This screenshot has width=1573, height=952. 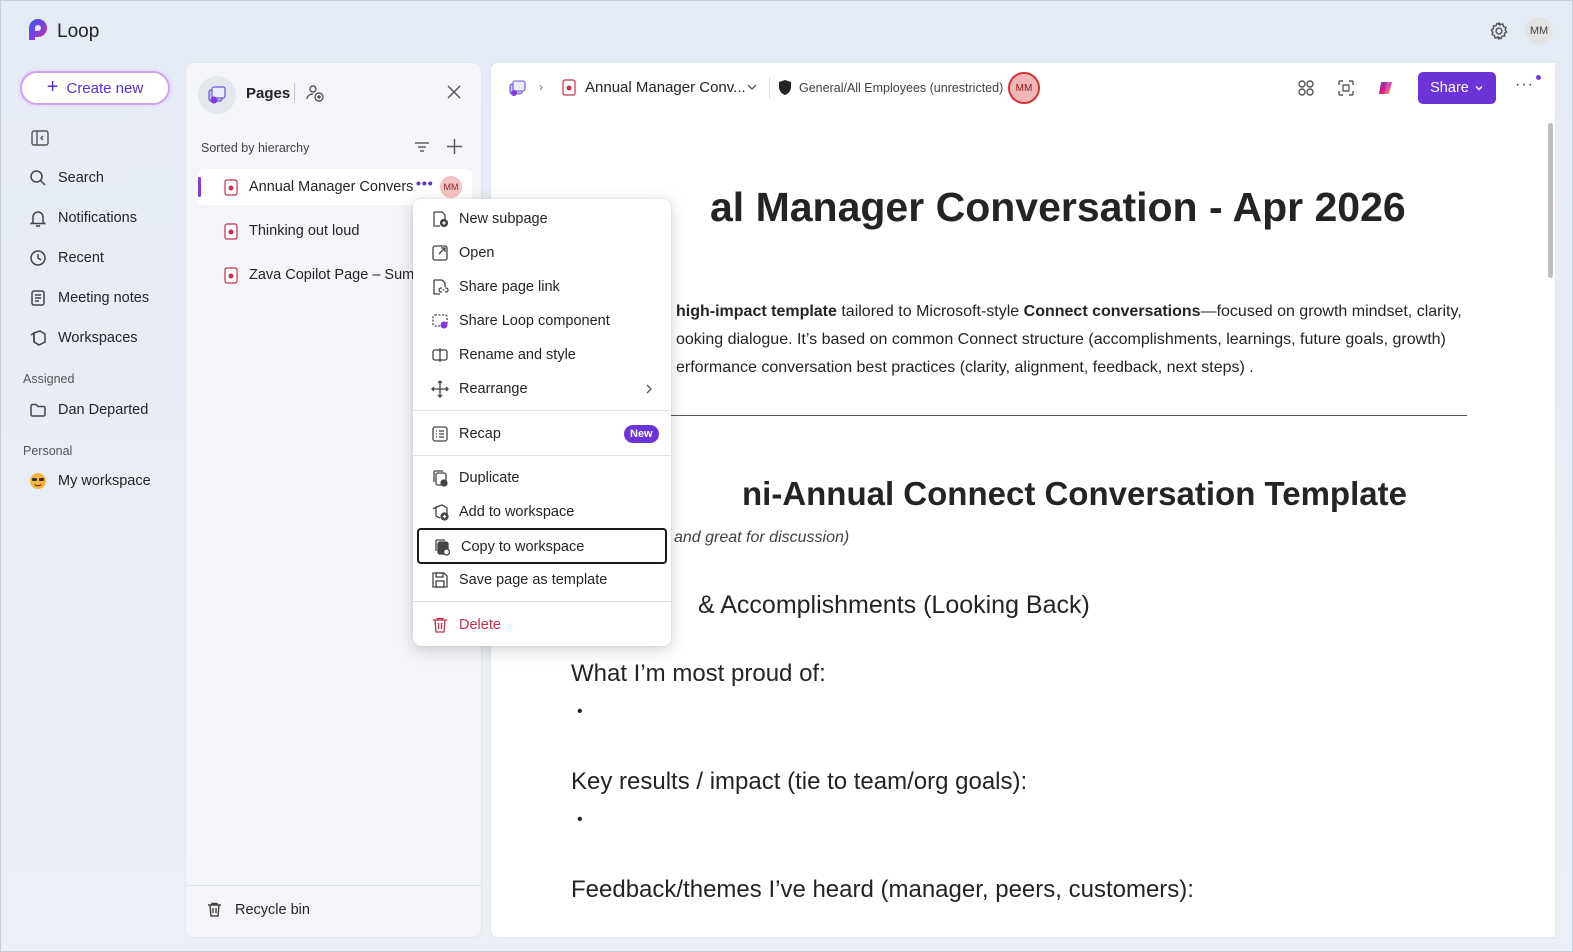 What do you see at coordinates (40, 138) in the screenshot?
I see `collapse-sidebar-icon` at bounding box center [40, 138].